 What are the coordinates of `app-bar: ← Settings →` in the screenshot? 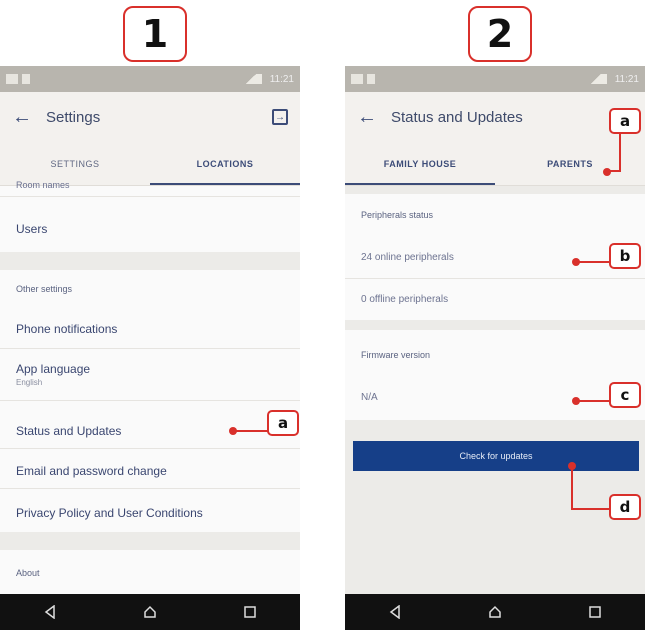 It's located at (150, 117).